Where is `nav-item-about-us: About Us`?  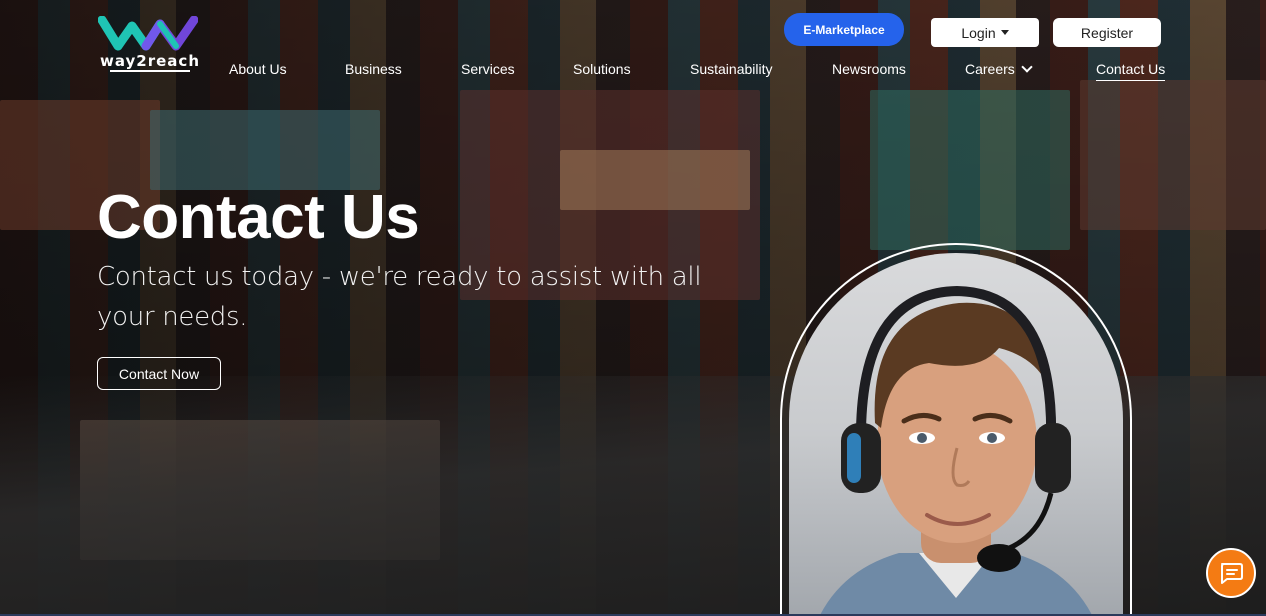
nav-item-about-us: About Us is located at coordinates (258, 69).